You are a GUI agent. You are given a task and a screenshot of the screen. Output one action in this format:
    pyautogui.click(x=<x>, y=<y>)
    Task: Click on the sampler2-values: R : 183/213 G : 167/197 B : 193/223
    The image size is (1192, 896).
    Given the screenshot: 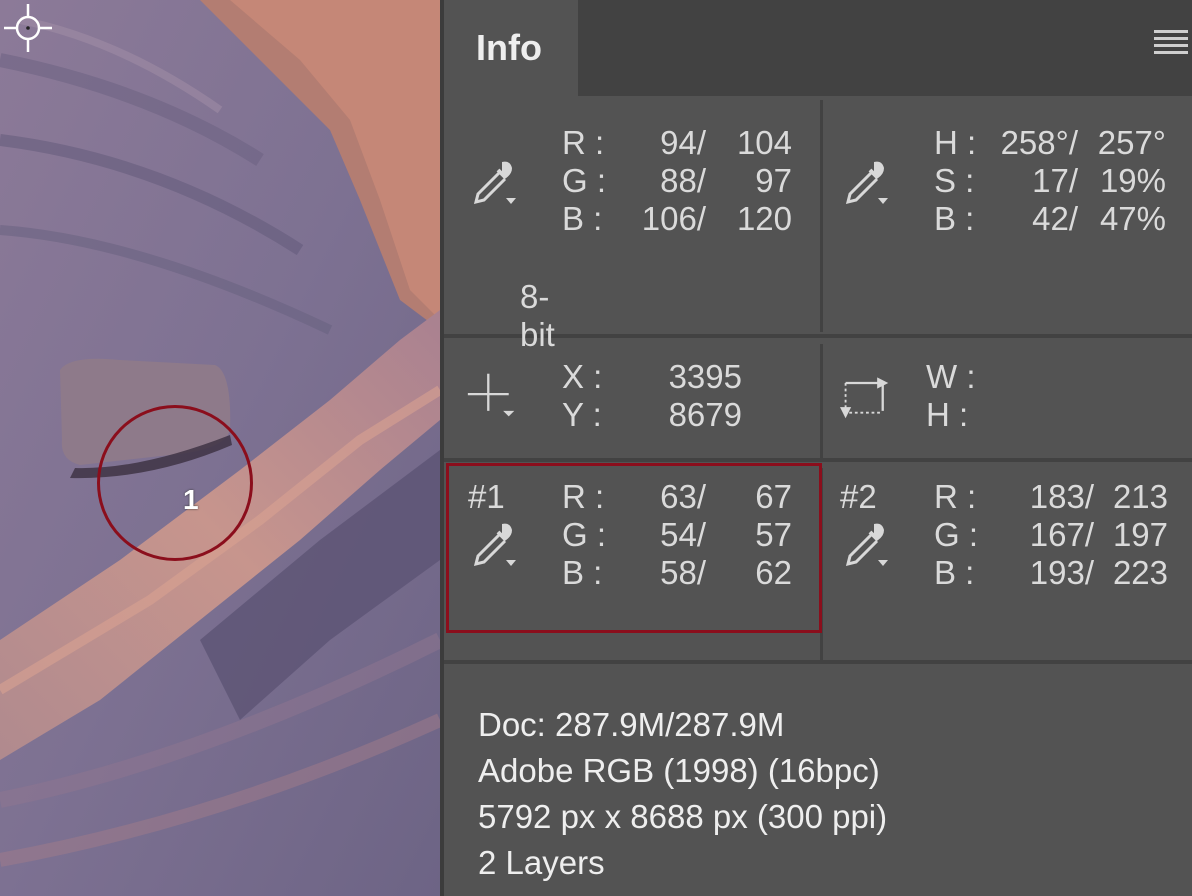 What is the action you would take?
    pyautogui.click(x=1051, y=535)
    